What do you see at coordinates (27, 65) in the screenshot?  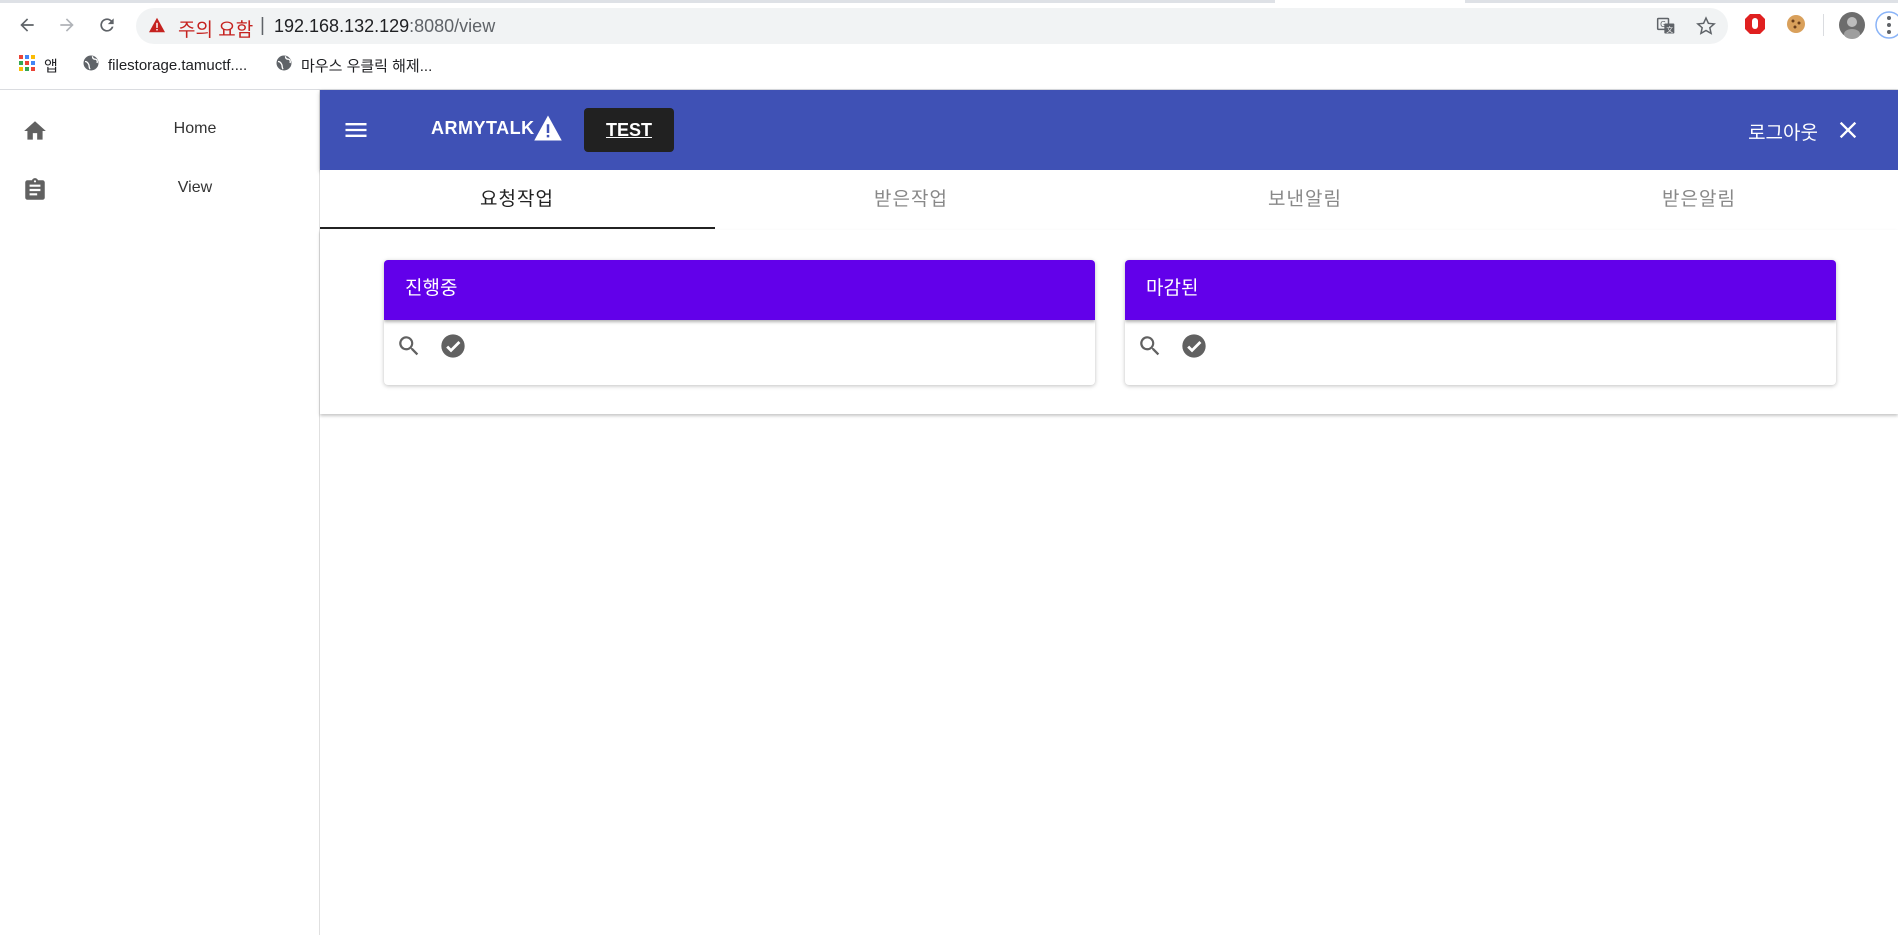 I see `apps-grid-icon` at bounding box center [27, 65].